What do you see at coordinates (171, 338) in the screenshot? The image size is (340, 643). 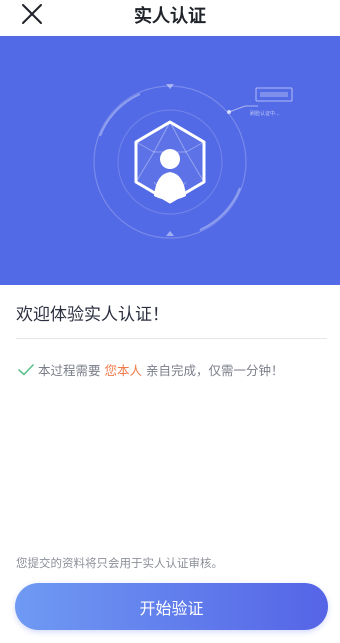 I see `divider` at bounding box center [171, 338].